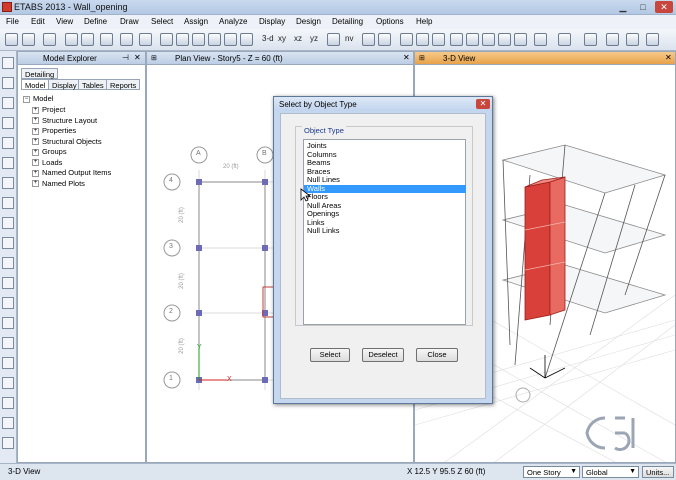 The width and height of the screenshot is (676, 480). Describe the element at coordinates (330, 355) in the screenshot. I see `select-button: Select` at that location.